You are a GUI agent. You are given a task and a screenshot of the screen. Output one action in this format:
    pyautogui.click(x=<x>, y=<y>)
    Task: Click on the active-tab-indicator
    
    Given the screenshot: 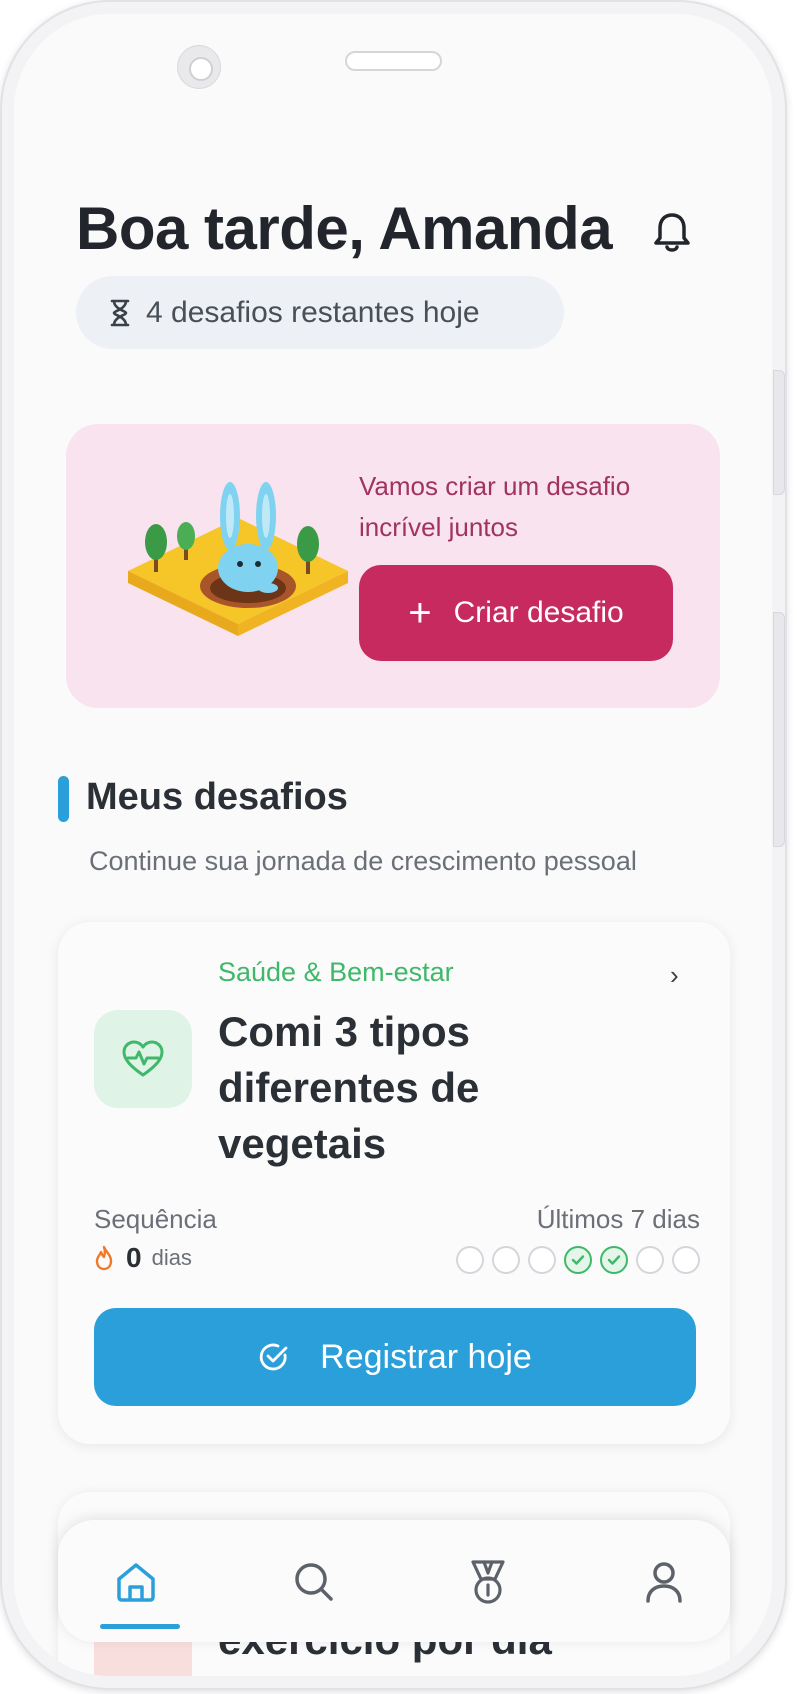 What is the action you would take?
    pyautogui.click(x=140, y=1626)
    